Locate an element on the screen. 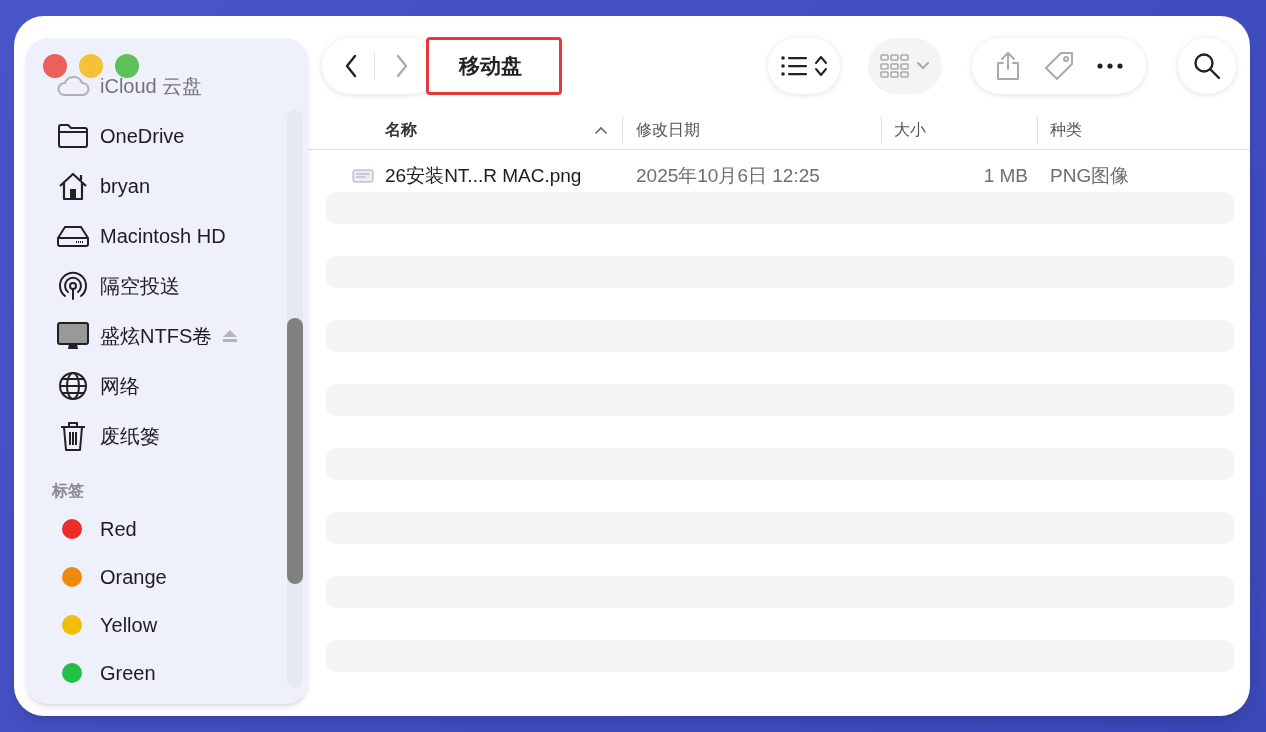 The image size is (1266, 732). sidebar-item: 隔空投送 is located at coordinates (167, 286).